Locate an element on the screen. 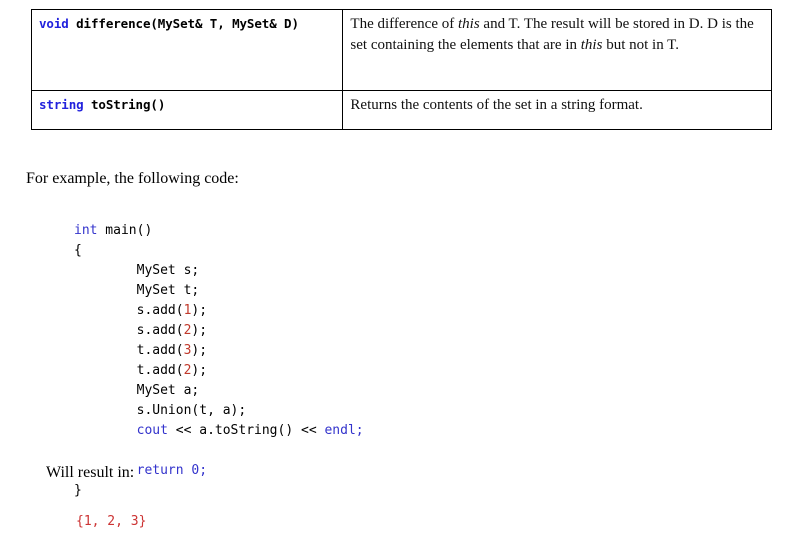 This screenshot has width=793, height=545. code-token-plain: MySet a; is located at coordinates (168, 390).